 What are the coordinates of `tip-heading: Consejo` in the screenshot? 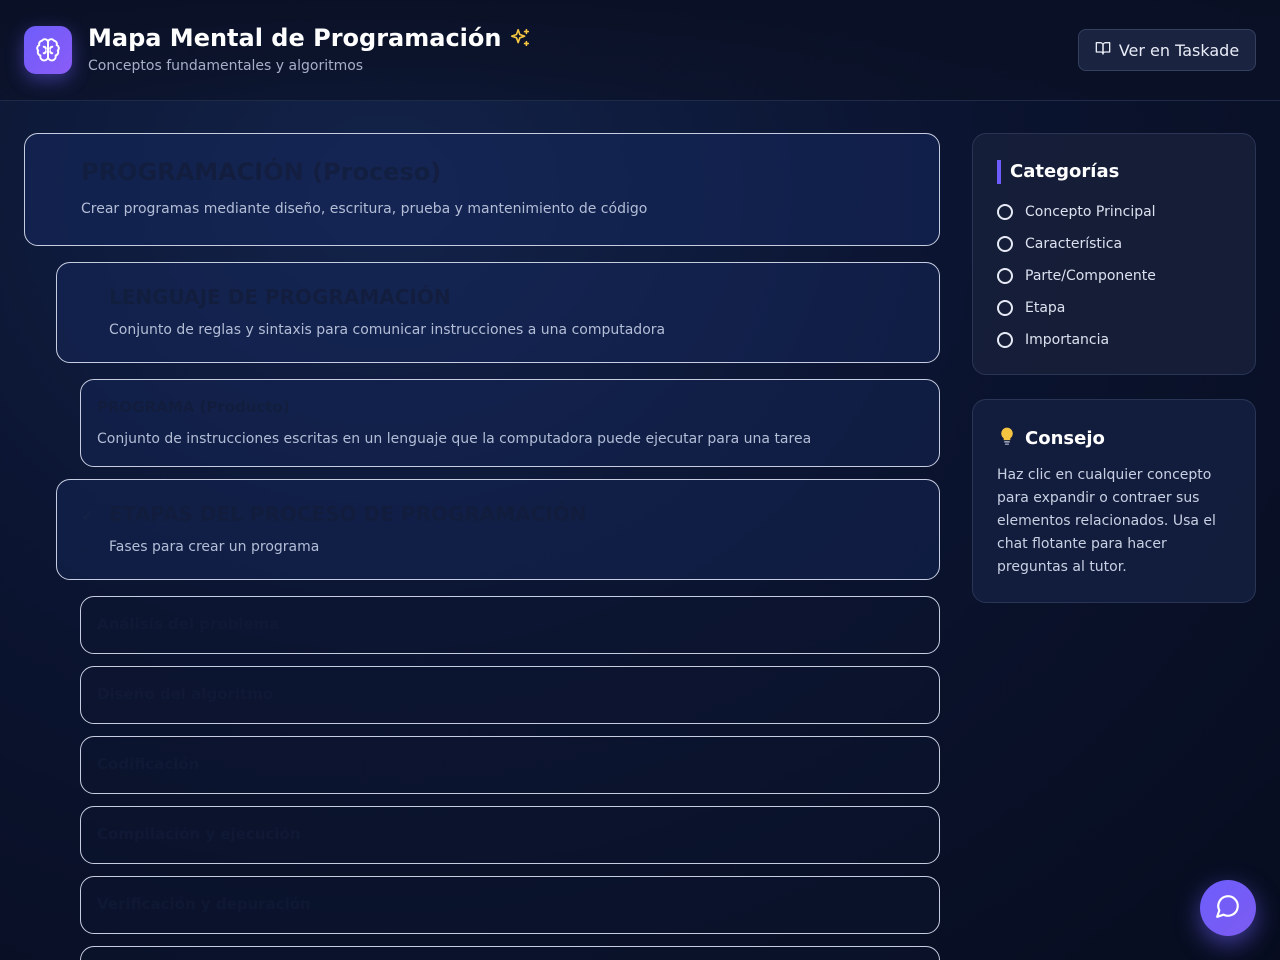 It's located at (1051, 438).